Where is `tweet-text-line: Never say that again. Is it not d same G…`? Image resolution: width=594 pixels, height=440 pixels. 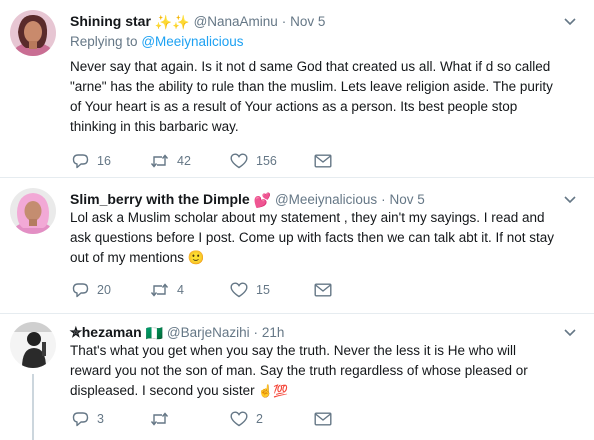
tweet-text-line: Never say that again. Is it not d same G… is located at coordinates (310, 66).